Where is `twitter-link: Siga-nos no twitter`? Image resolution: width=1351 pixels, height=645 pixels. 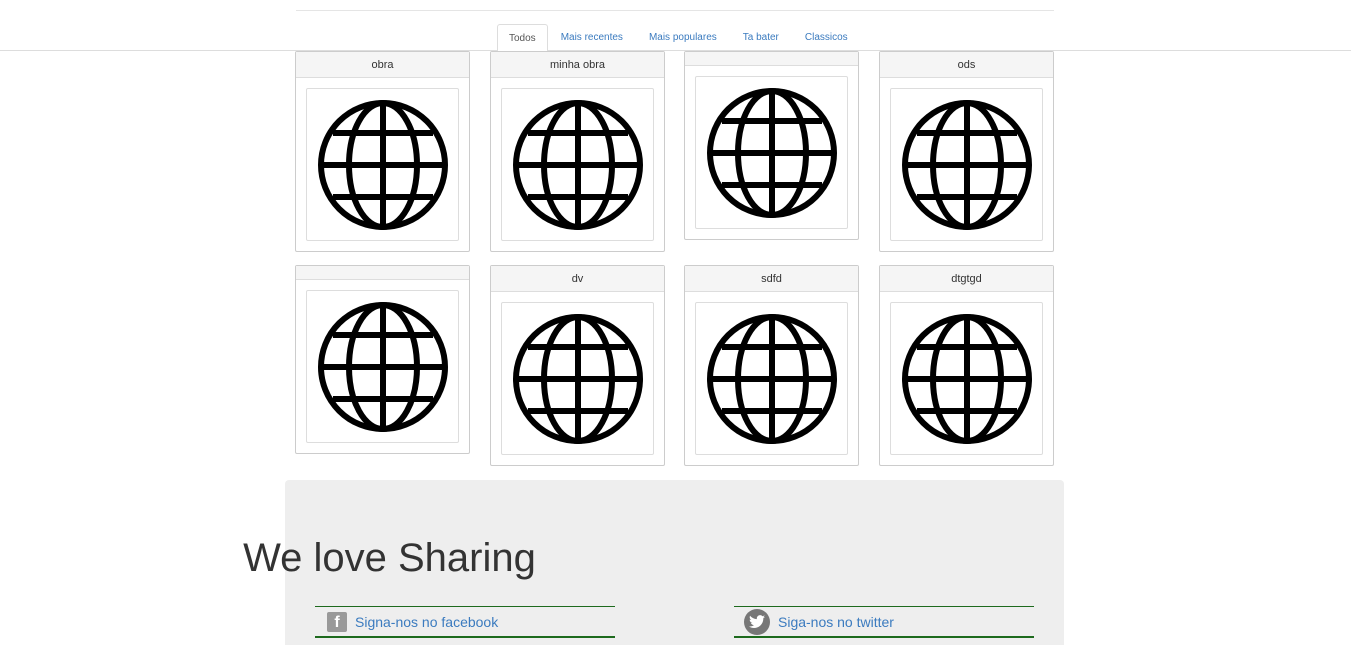
twitter-link: Siga-nos no twitter is located at coordinates (884, 622).